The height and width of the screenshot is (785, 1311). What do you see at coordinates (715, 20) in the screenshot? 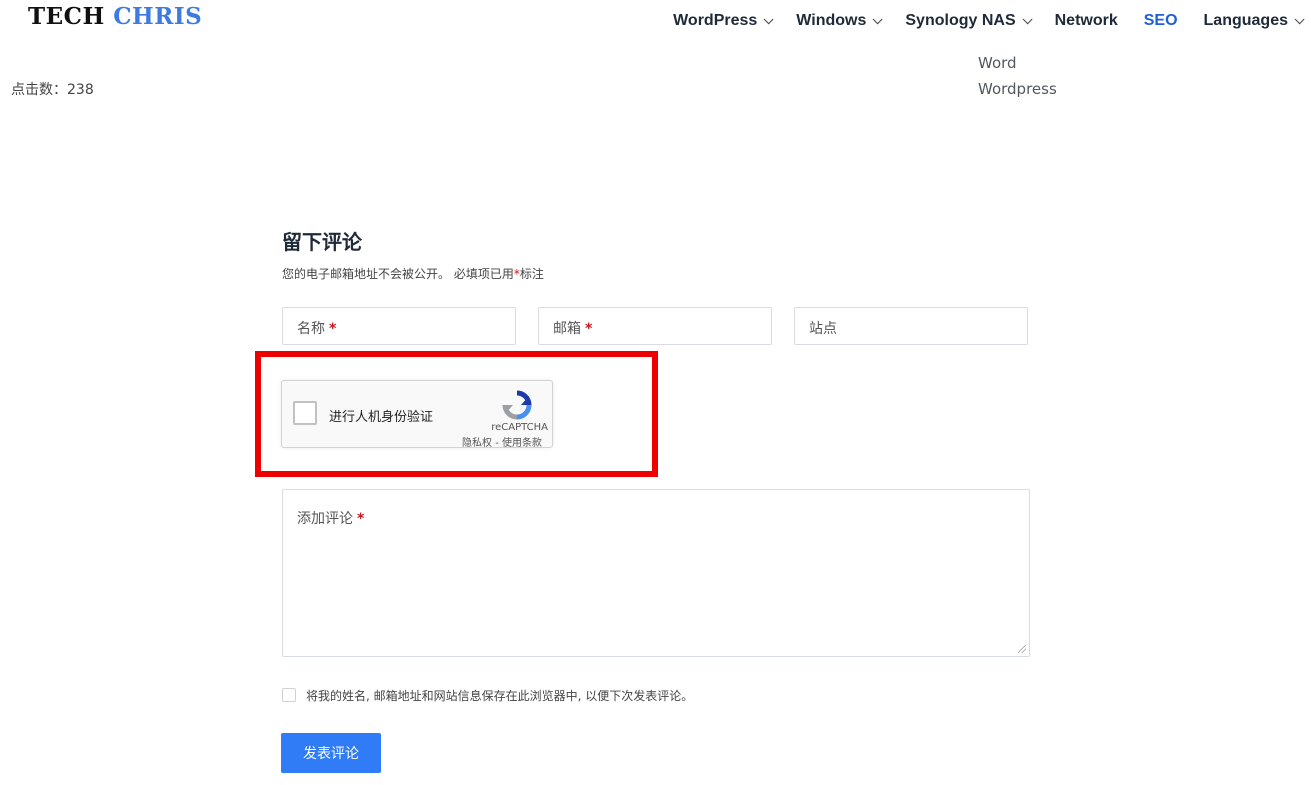
I see `nav-item-label: WordPress` at bounding box center [715, 20].